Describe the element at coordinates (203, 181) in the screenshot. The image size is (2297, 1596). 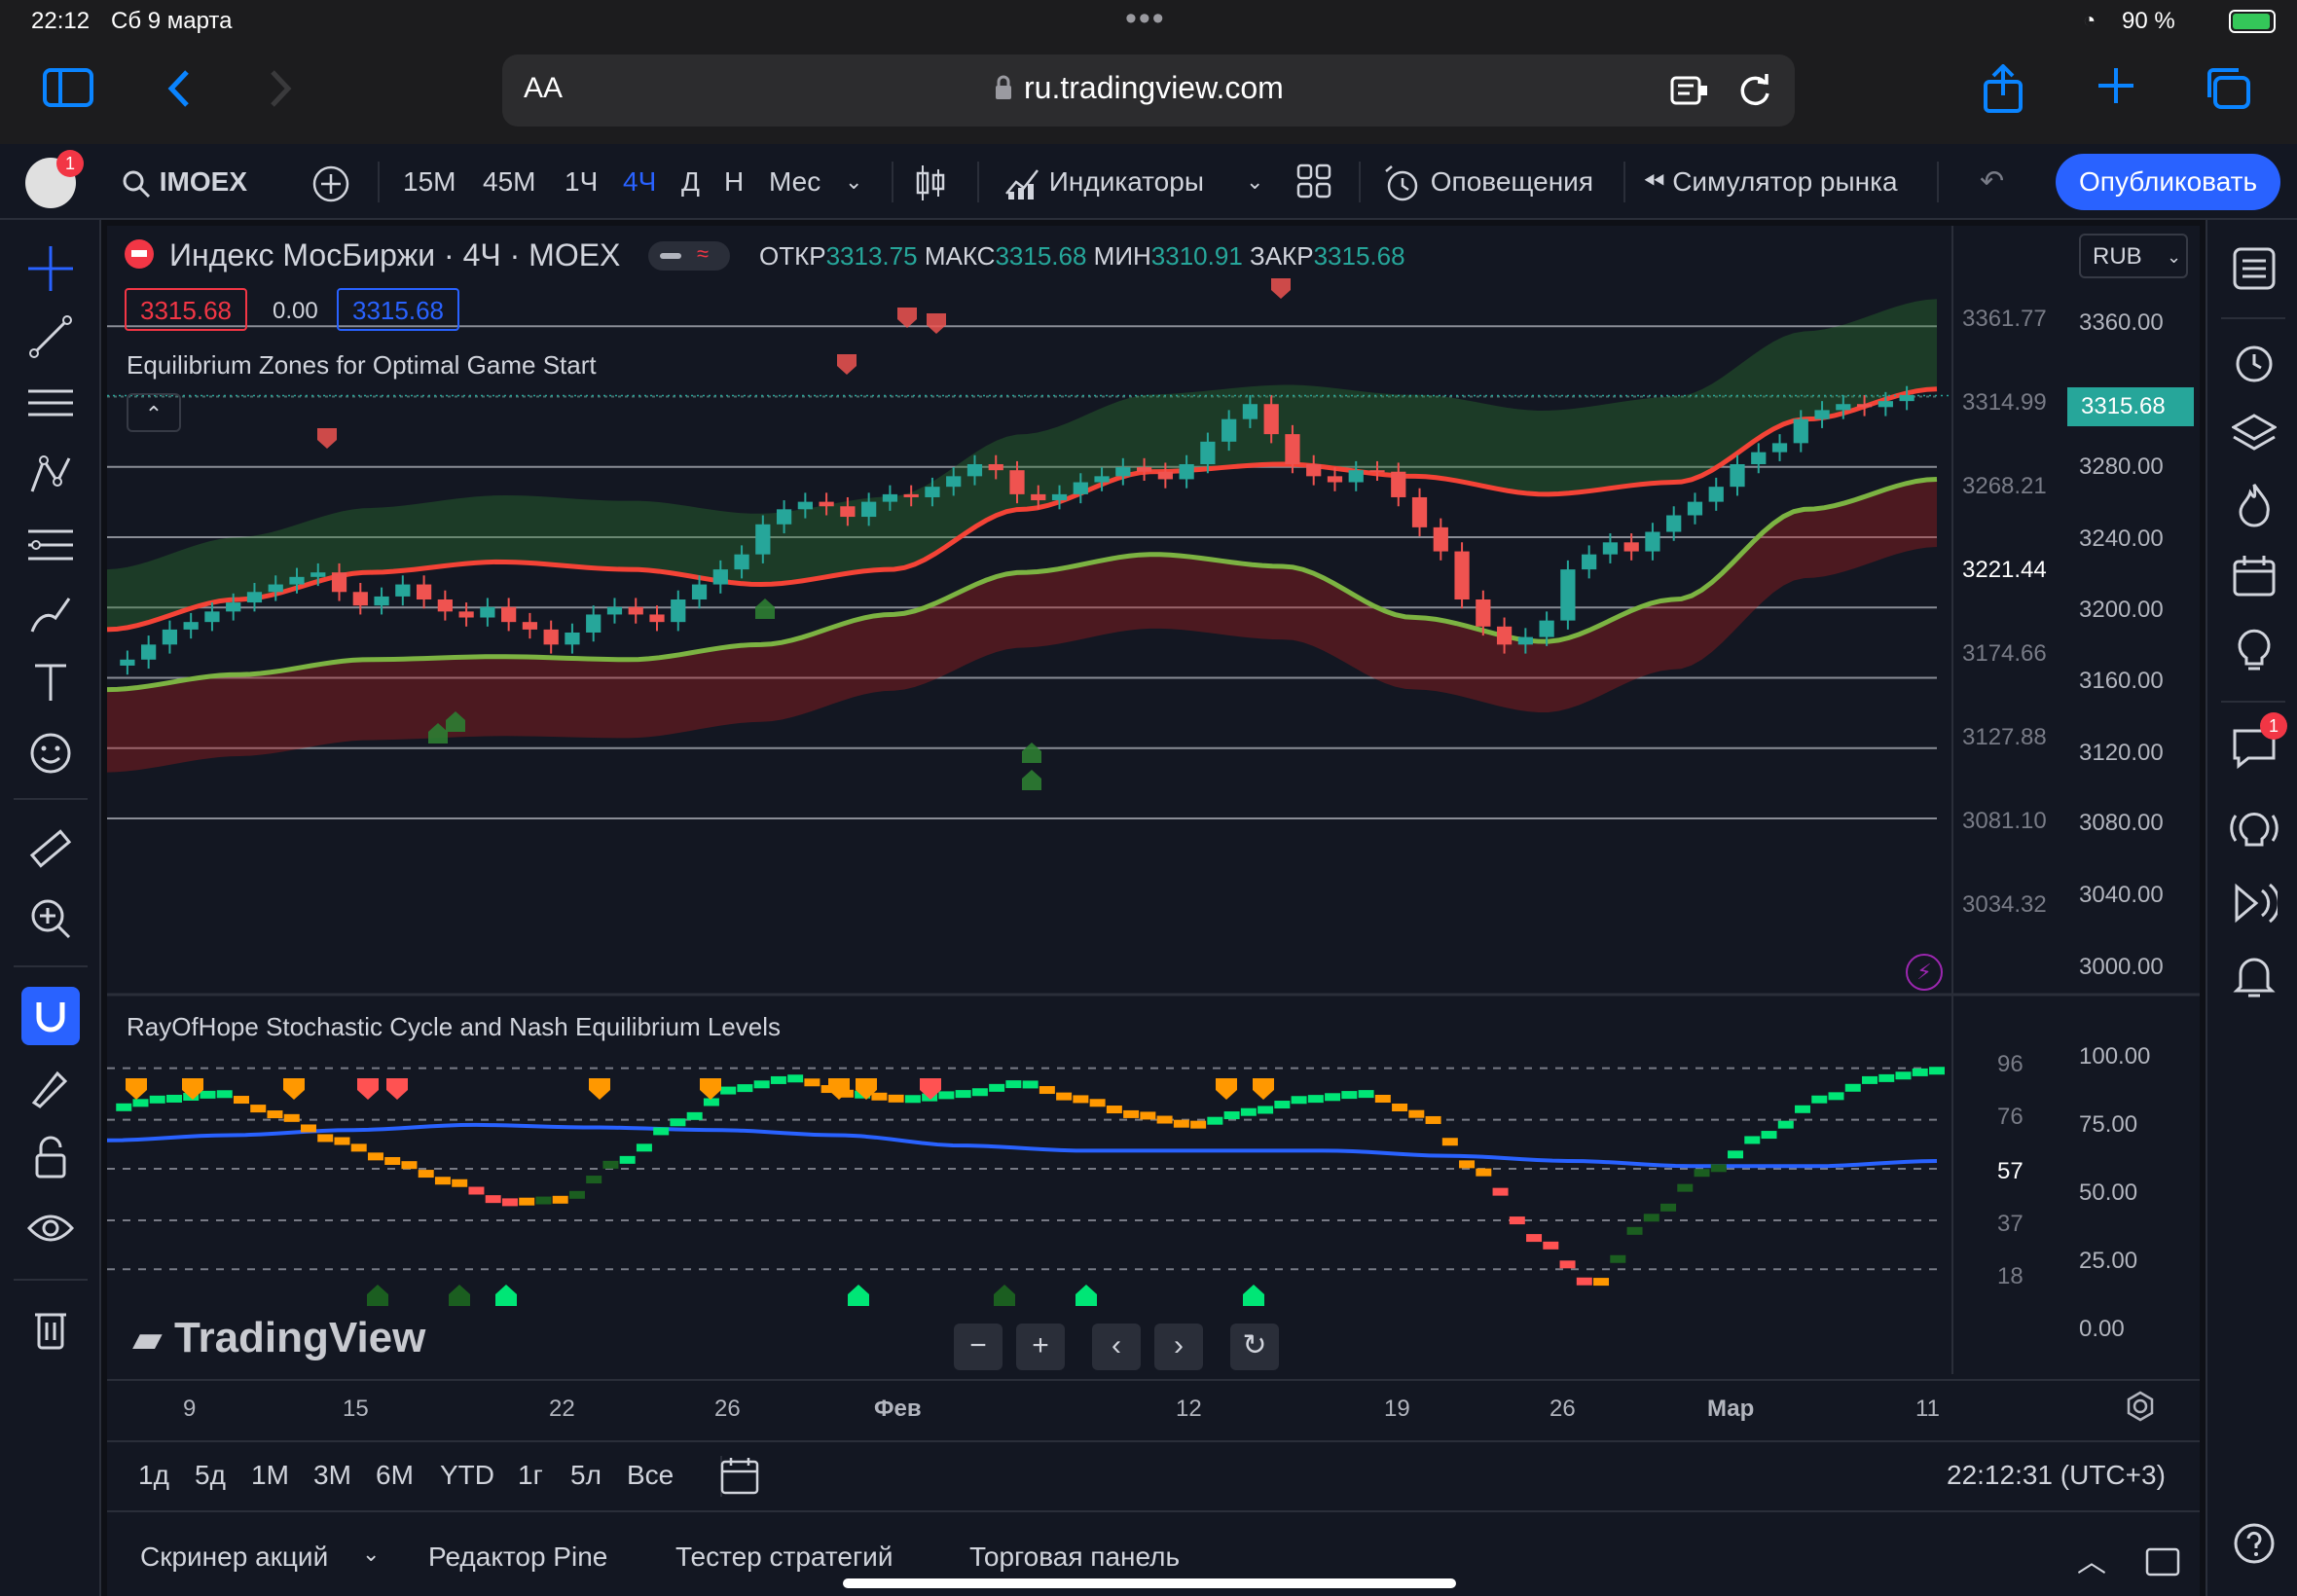
I see `symbol-label: IMOEX` at that location.